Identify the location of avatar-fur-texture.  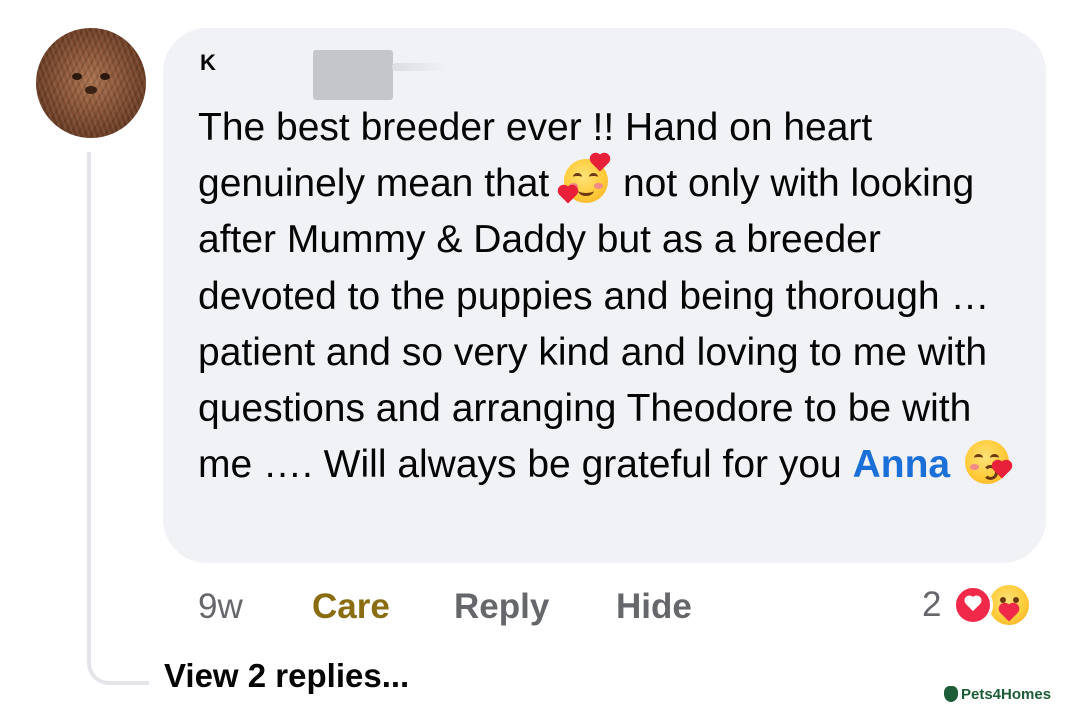
(91, 83).